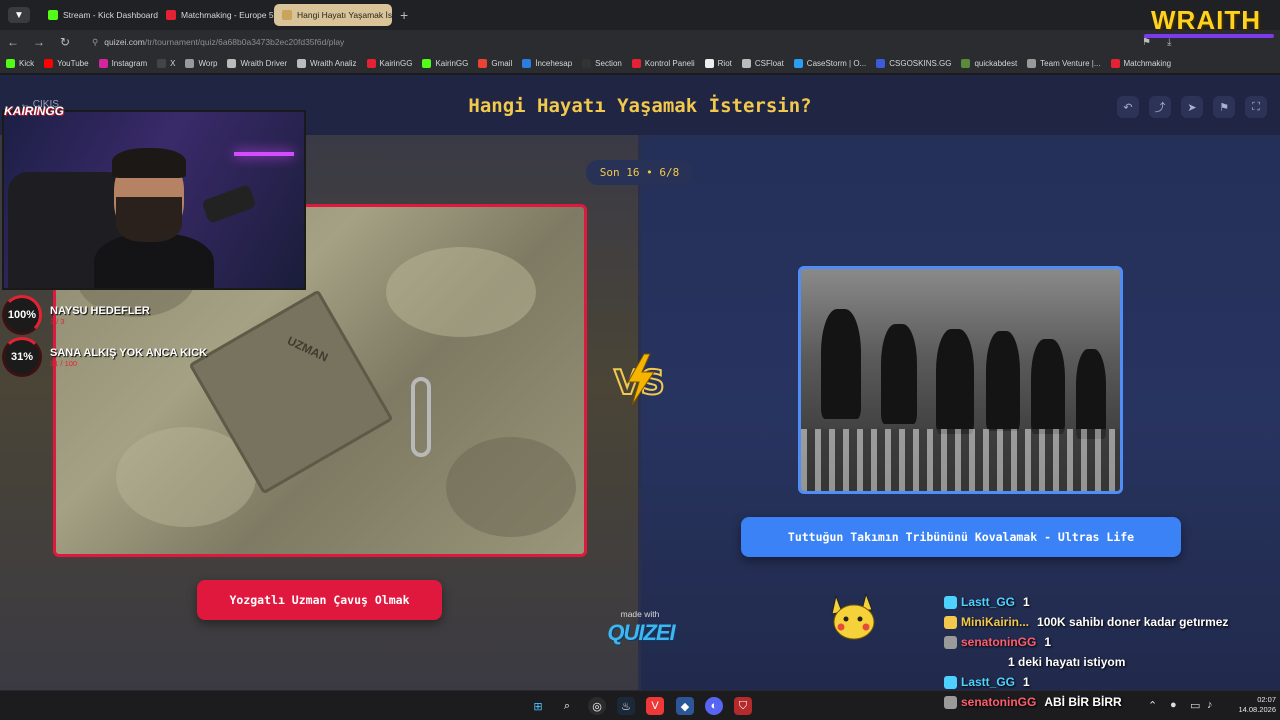 The height and width of the screenshot is (720, 1280). I want to click on chat-message: Lastt_GG 1, so click(1109, 602).